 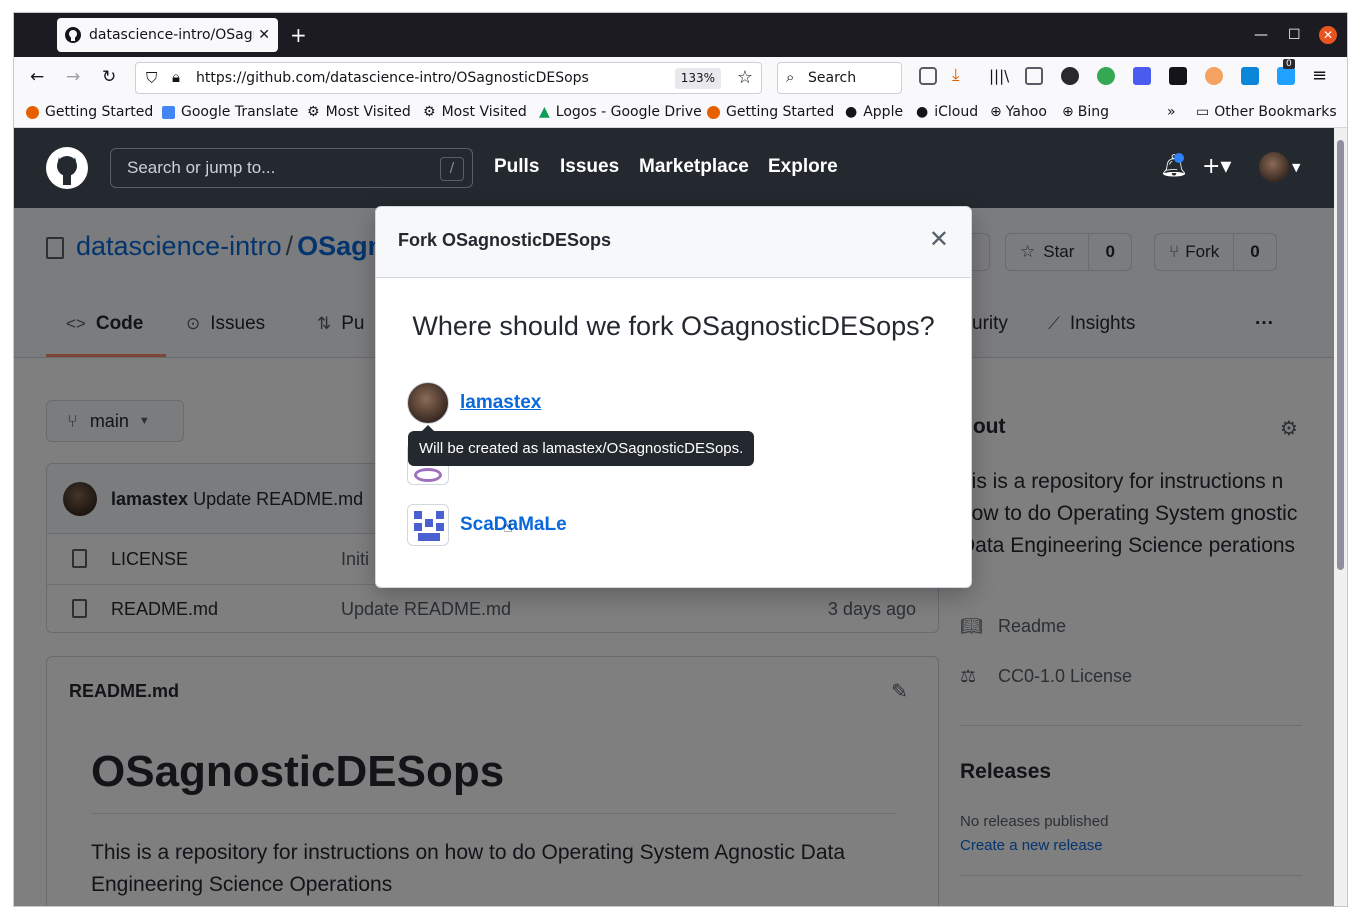 I want to click on account-extension-icon, so click(x=1070, y=76).